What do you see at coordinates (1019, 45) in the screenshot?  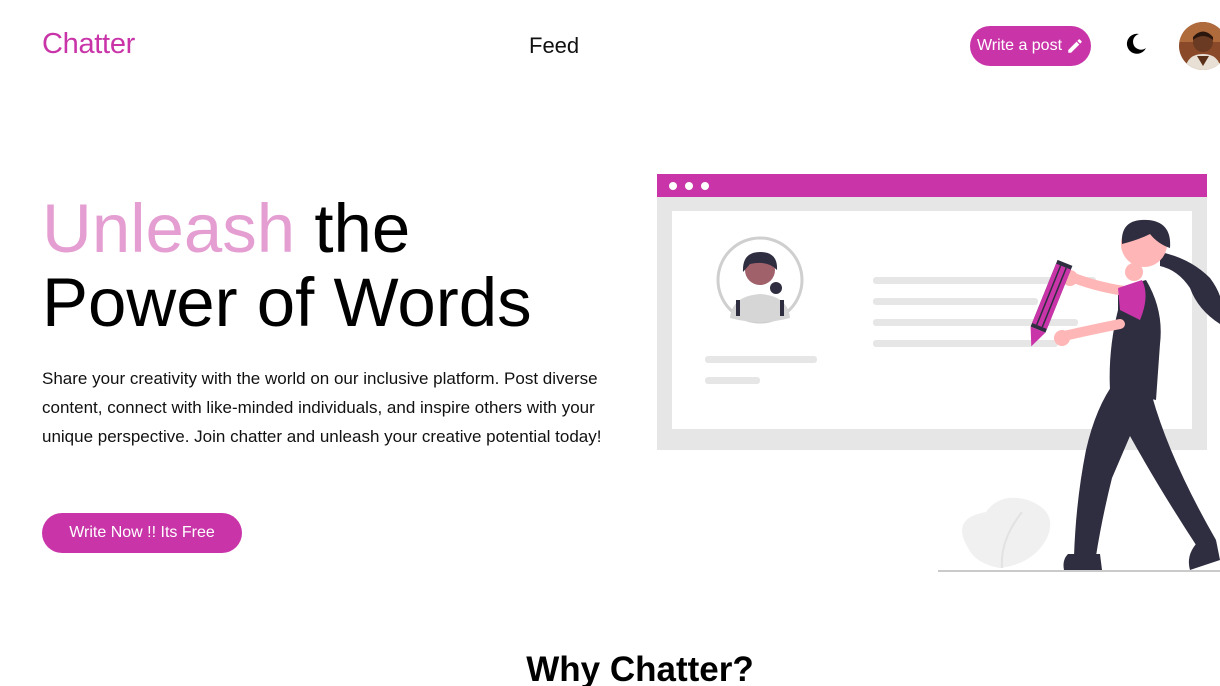 I see `write-post-label: Write a post` at bounding box center [1019, 45].